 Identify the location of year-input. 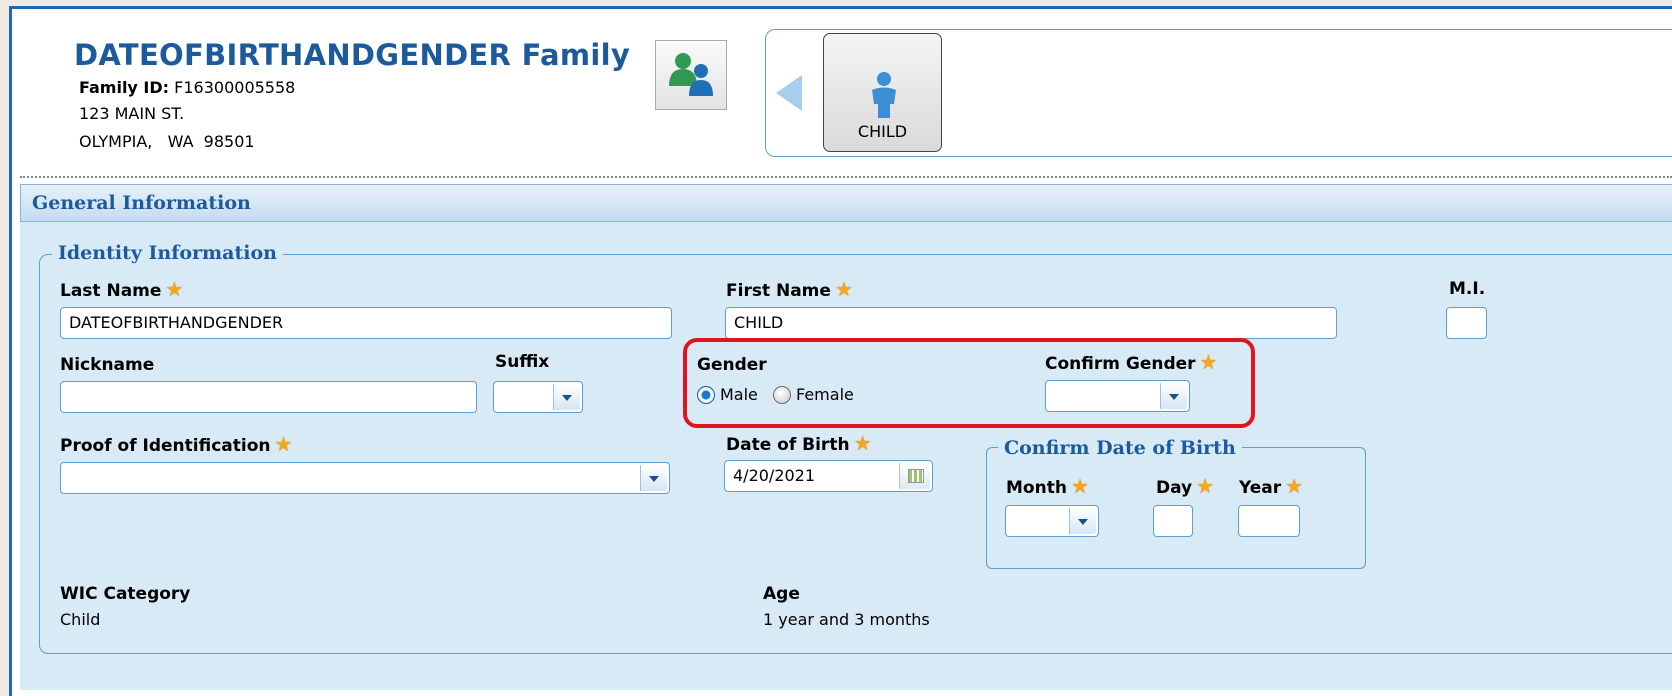
(1269, 521).